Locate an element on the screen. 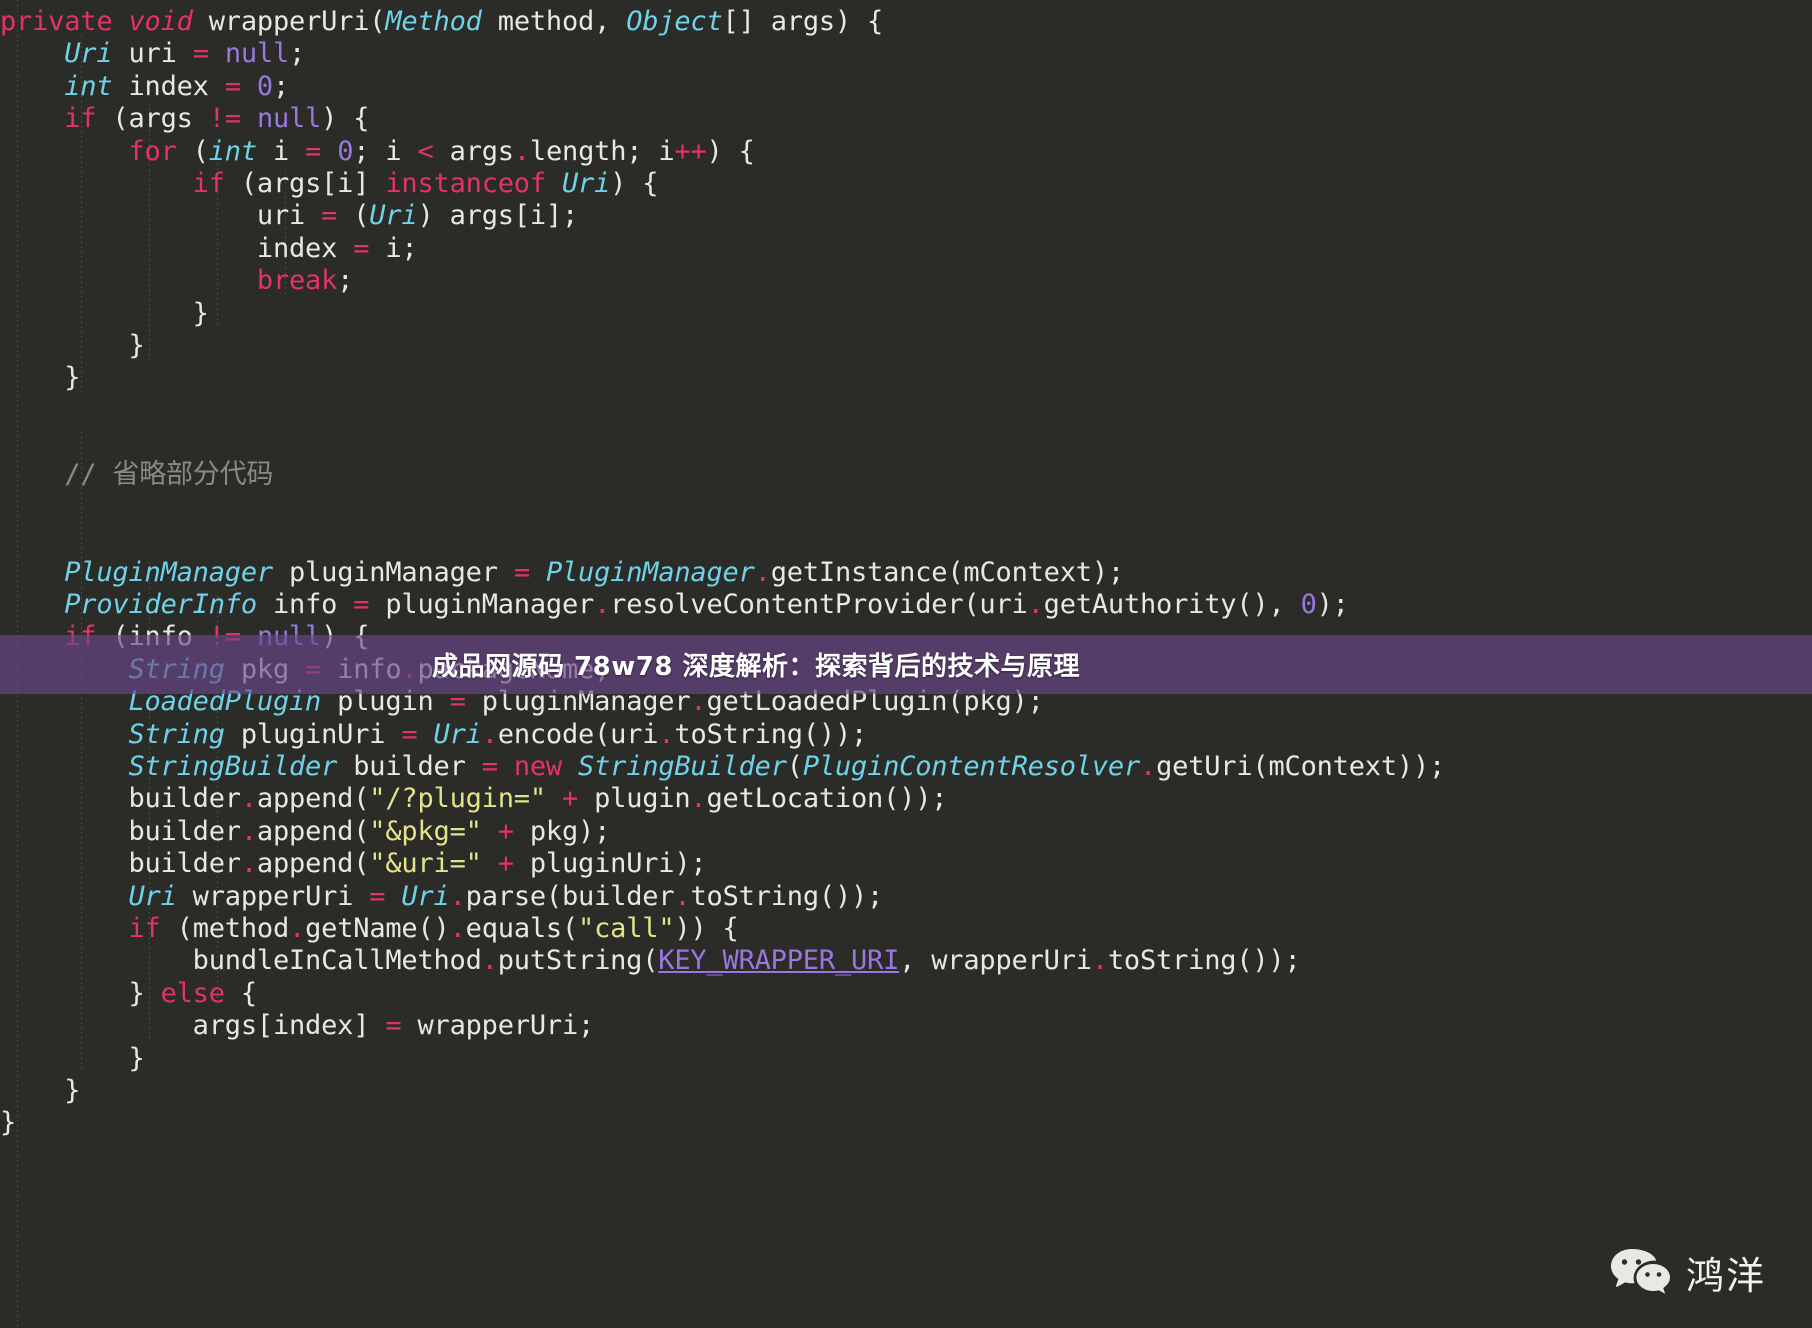  code-line: Uri uri = null; is located at coordinates (185, 54).